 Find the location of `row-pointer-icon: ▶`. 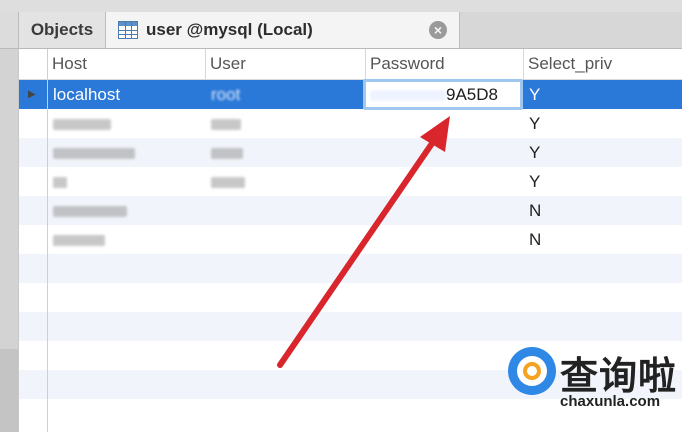

row-pointer-icon: ▶ is located at coordinates (32, 94).